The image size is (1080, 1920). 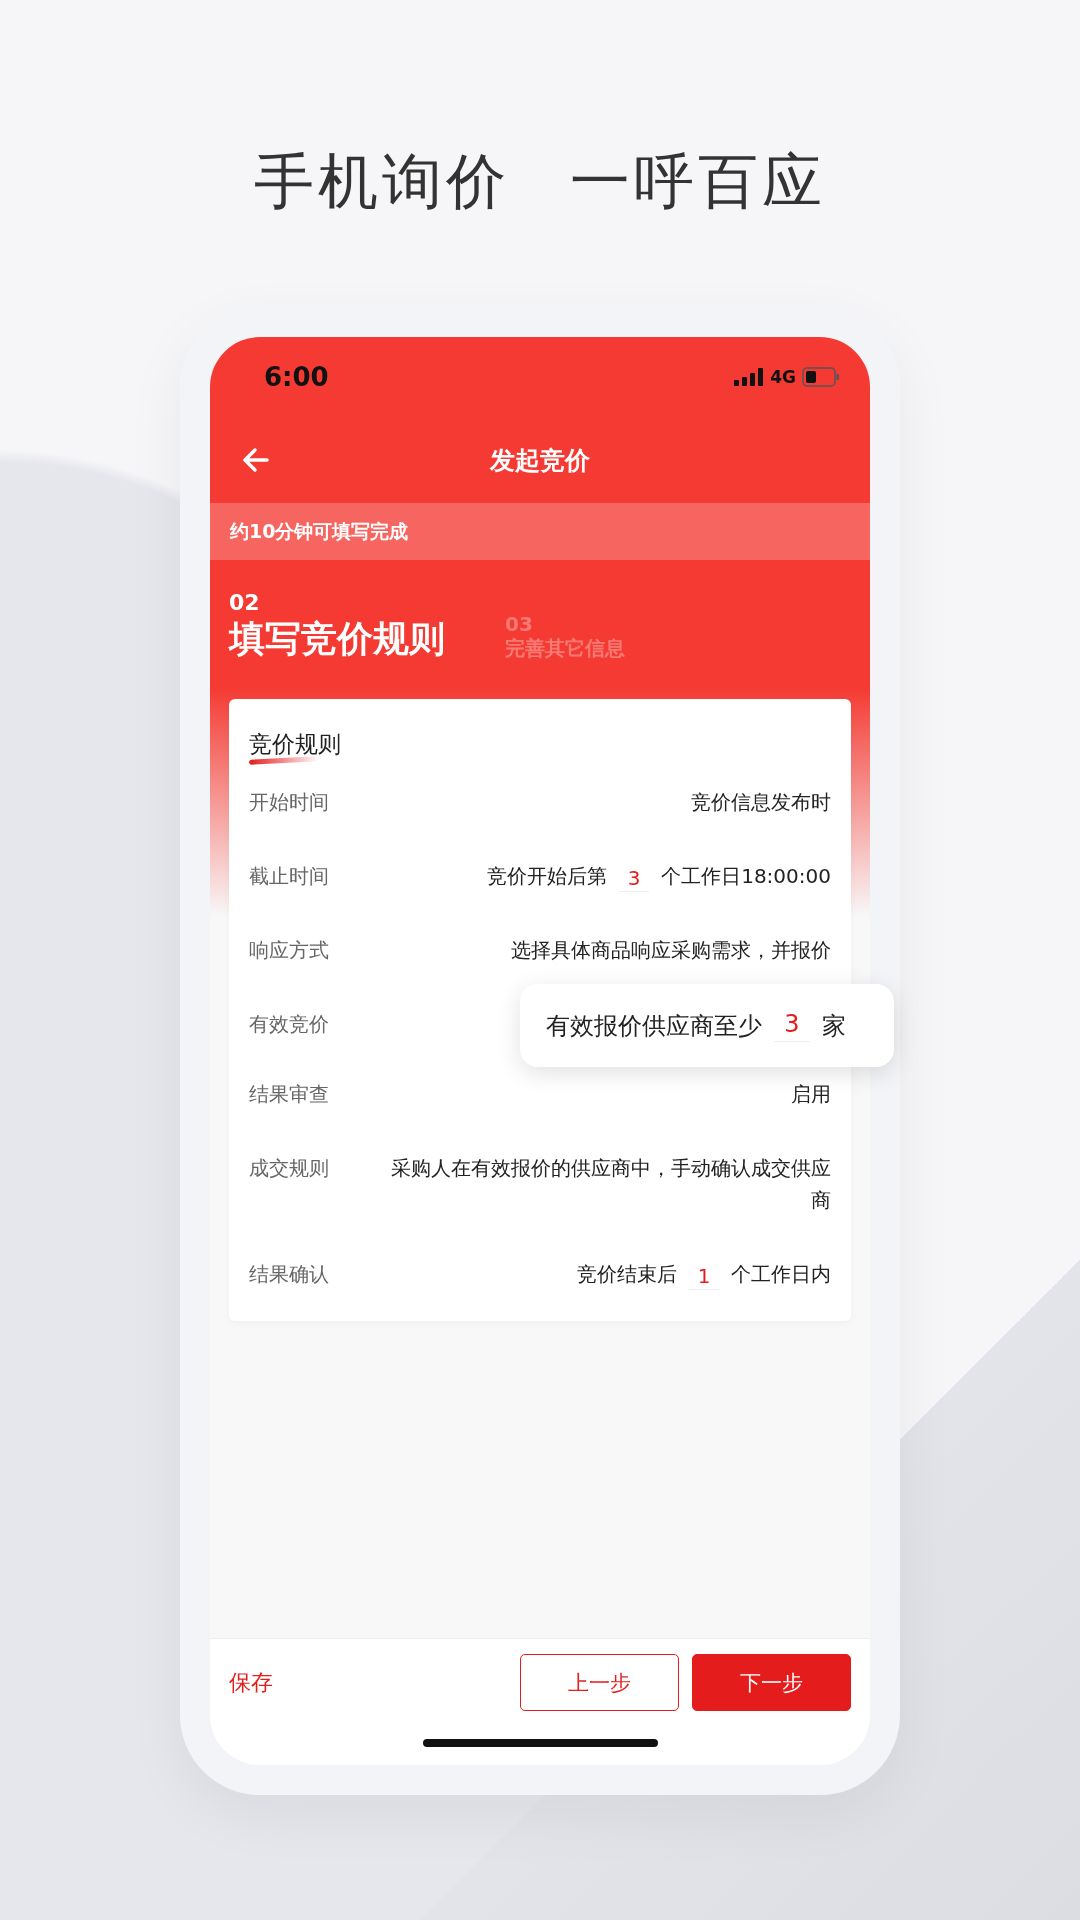 I want to click on previous-button: 上一步, so click(x=599, y=1682).